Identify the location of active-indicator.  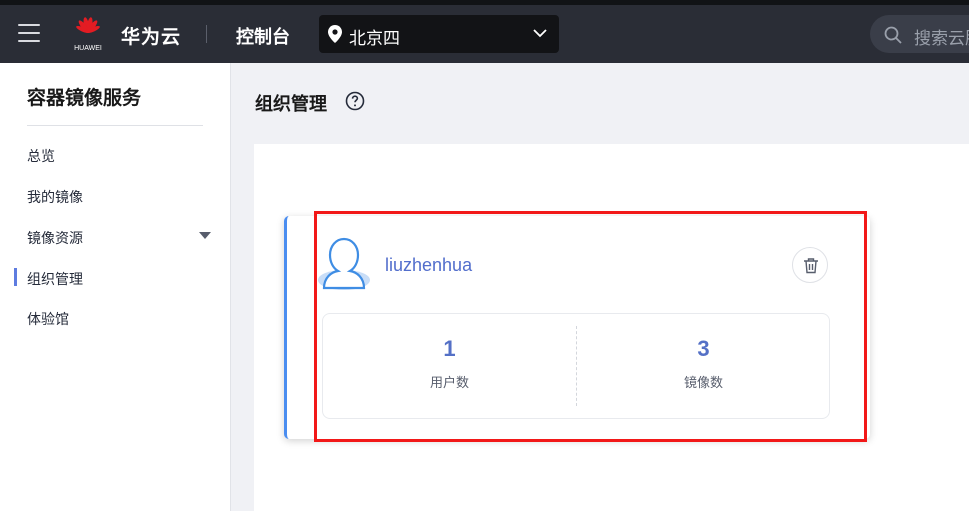
(15, 277).